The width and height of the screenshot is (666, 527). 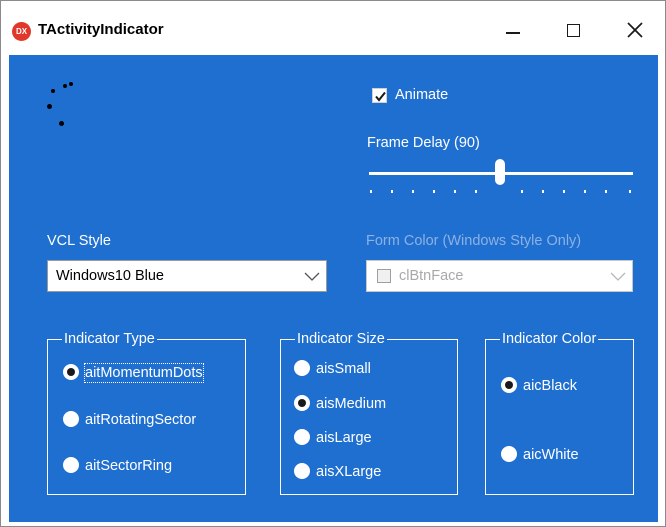 I want to click on radio-aitMomentumDots: aitMomentumDots, so click(x=150, y=373).